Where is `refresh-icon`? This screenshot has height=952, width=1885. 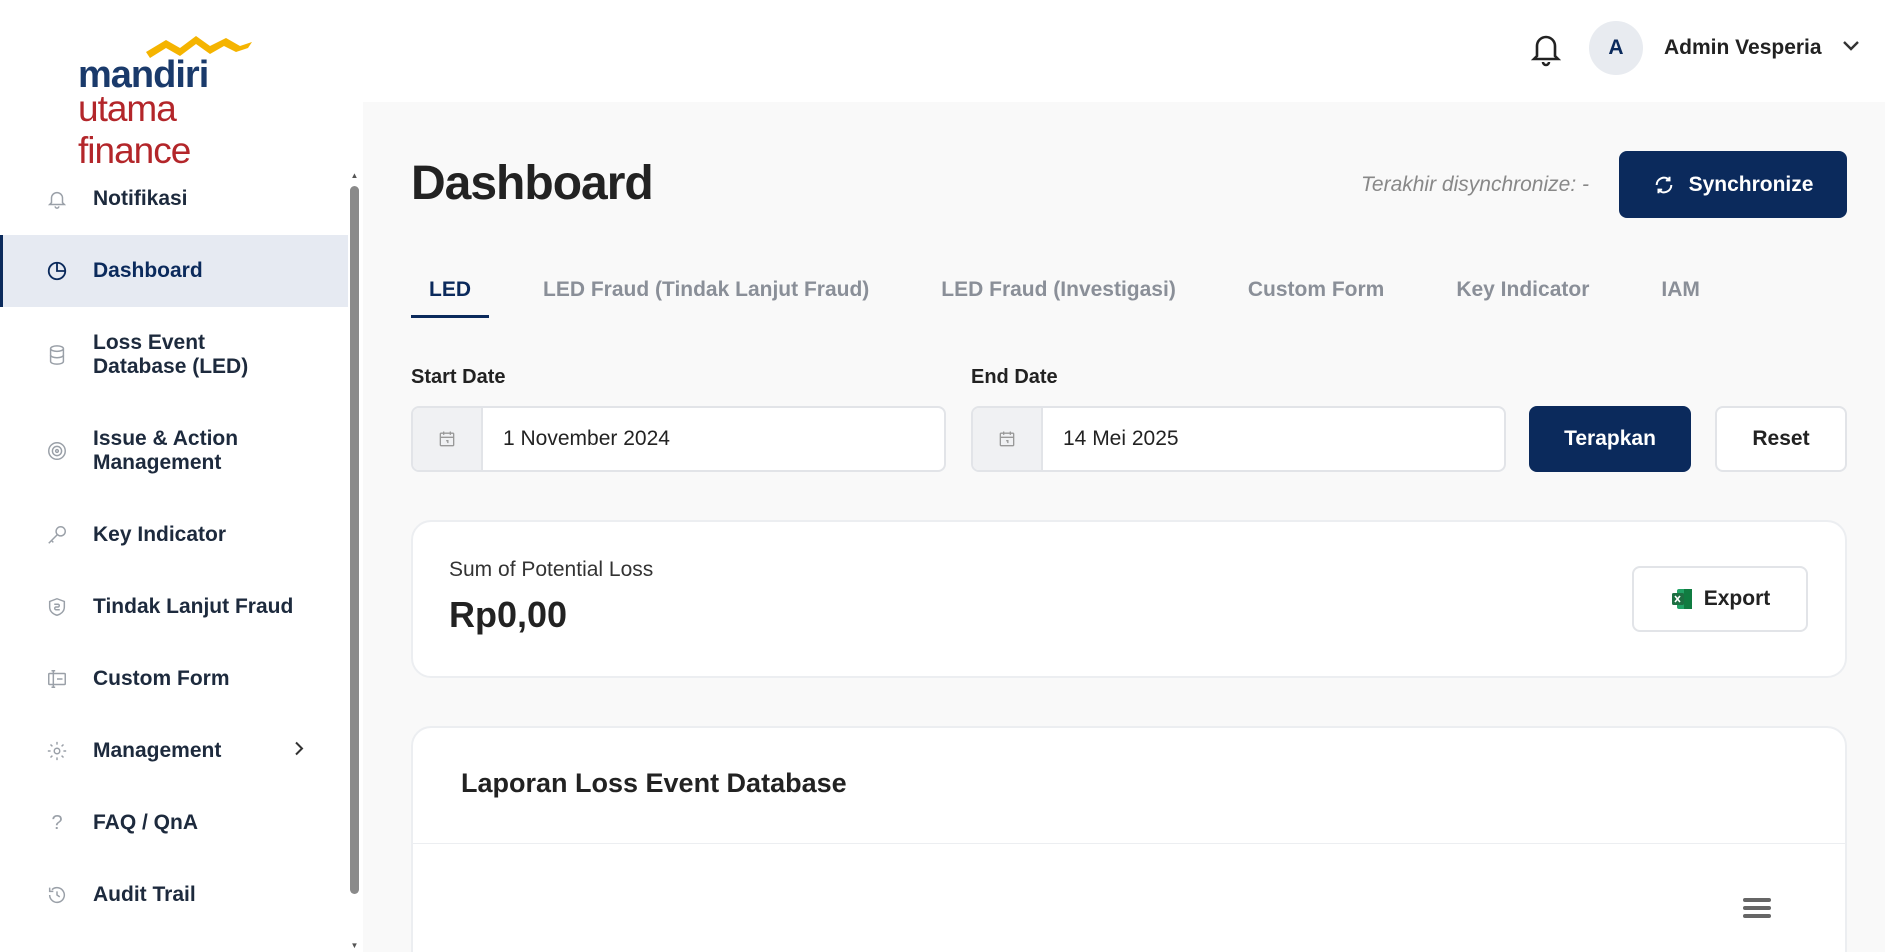
refresh-icon is located at coordinates (1663, 184).